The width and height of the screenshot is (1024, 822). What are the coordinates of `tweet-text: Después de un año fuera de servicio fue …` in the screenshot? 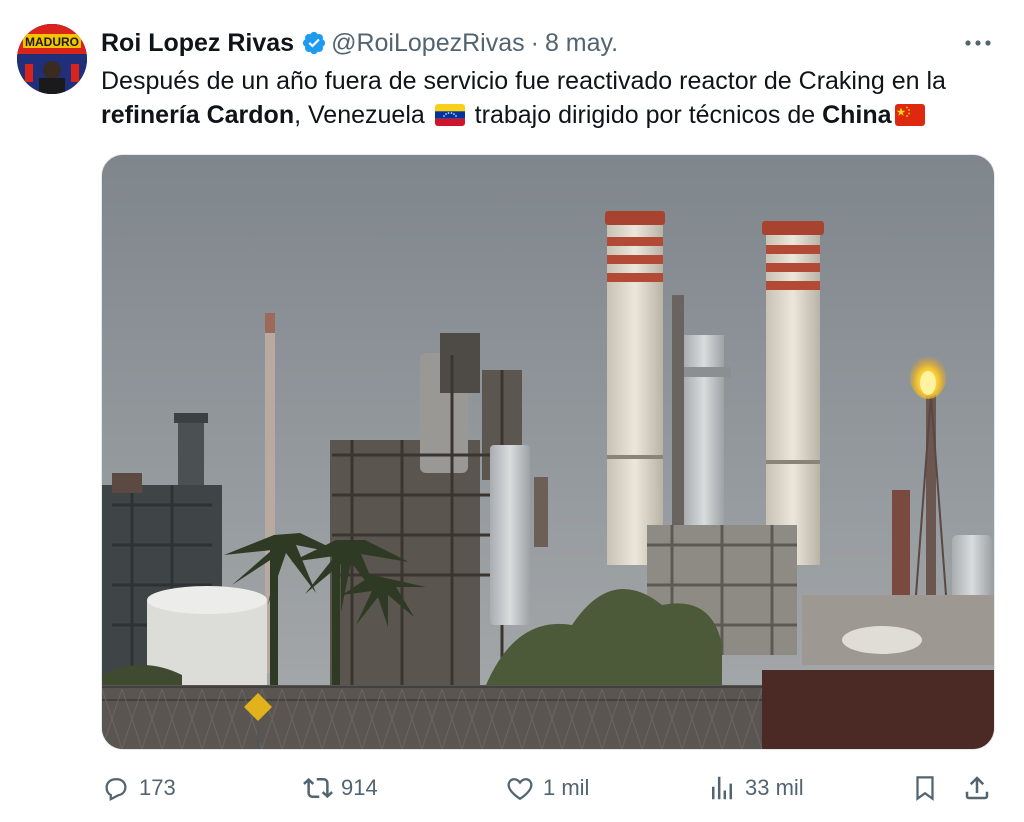 It's located at (551, 99).